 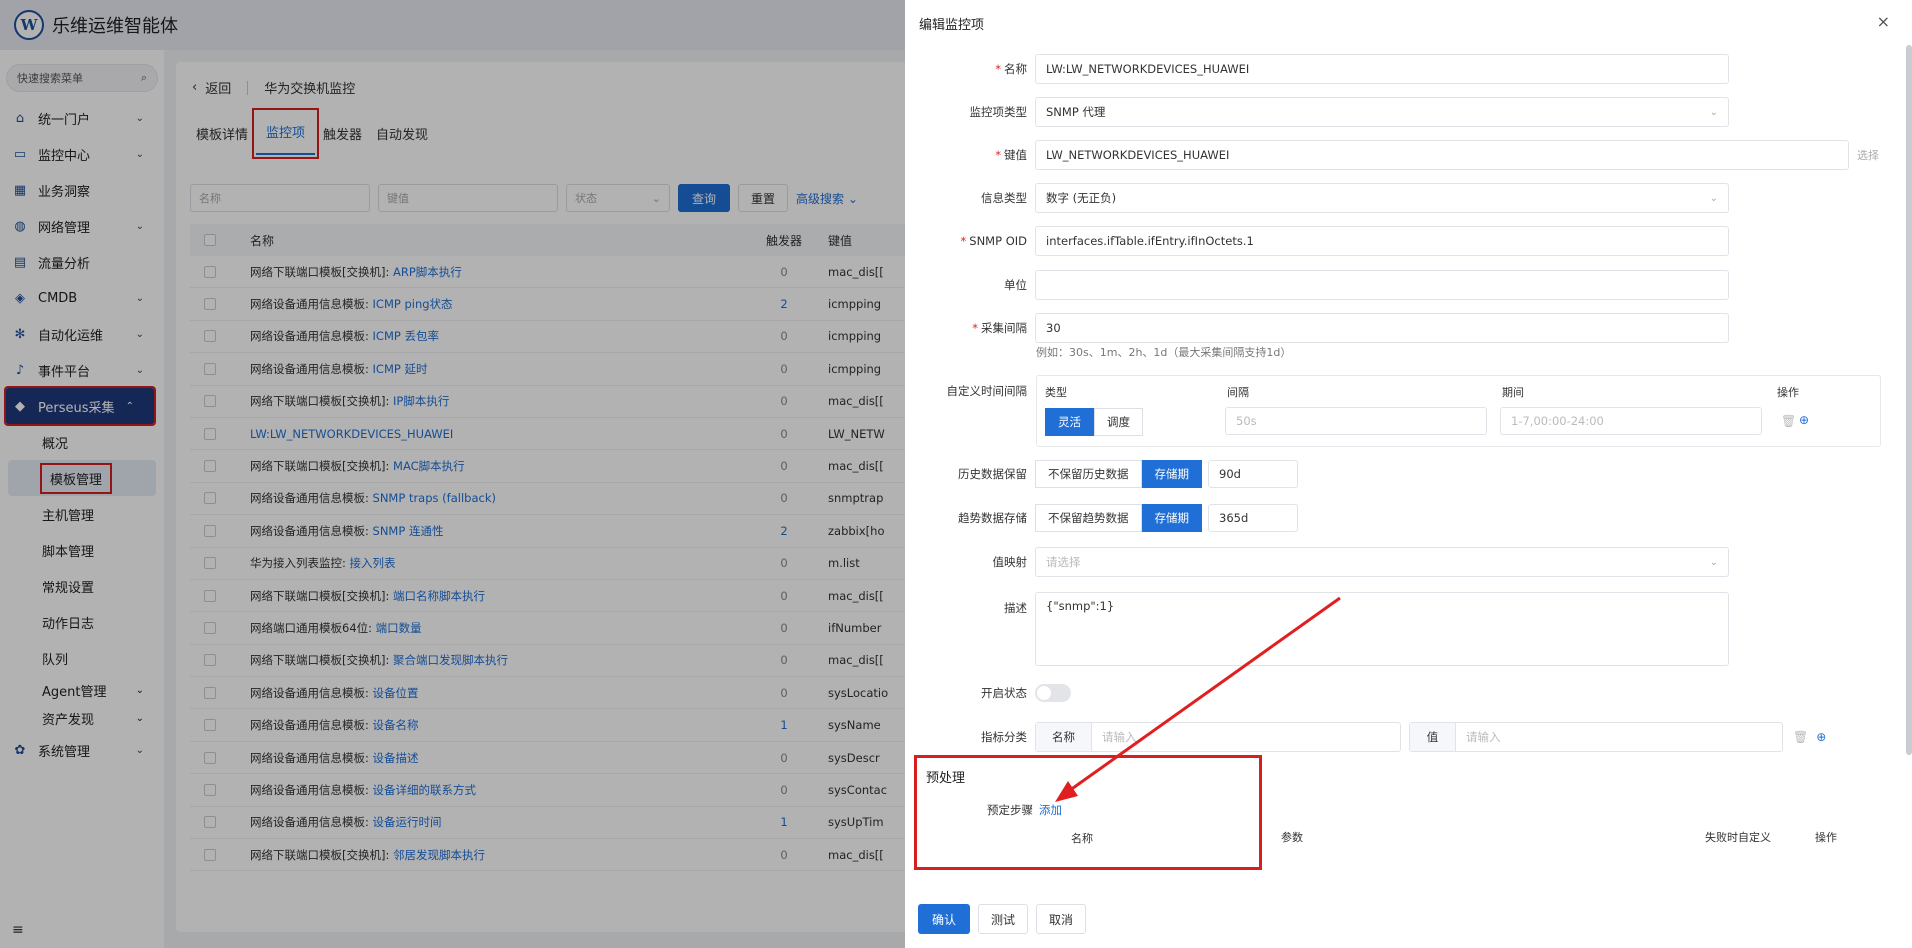 What do you see at coordinates (1061, 919) in the screenshot?
I see `cancel-button: 取消` at bounding box center [1061, 919].